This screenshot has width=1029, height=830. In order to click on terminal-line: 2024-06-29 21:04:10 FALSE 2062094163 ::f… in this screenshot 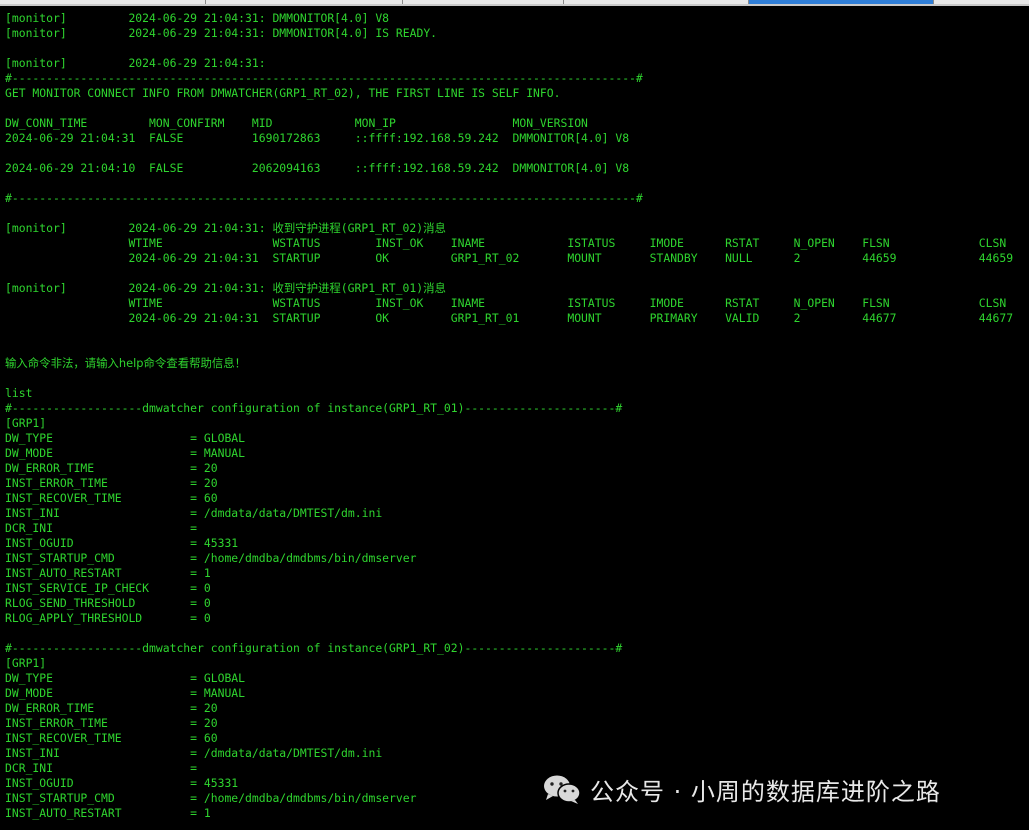, I will do `click(317, 168)`.